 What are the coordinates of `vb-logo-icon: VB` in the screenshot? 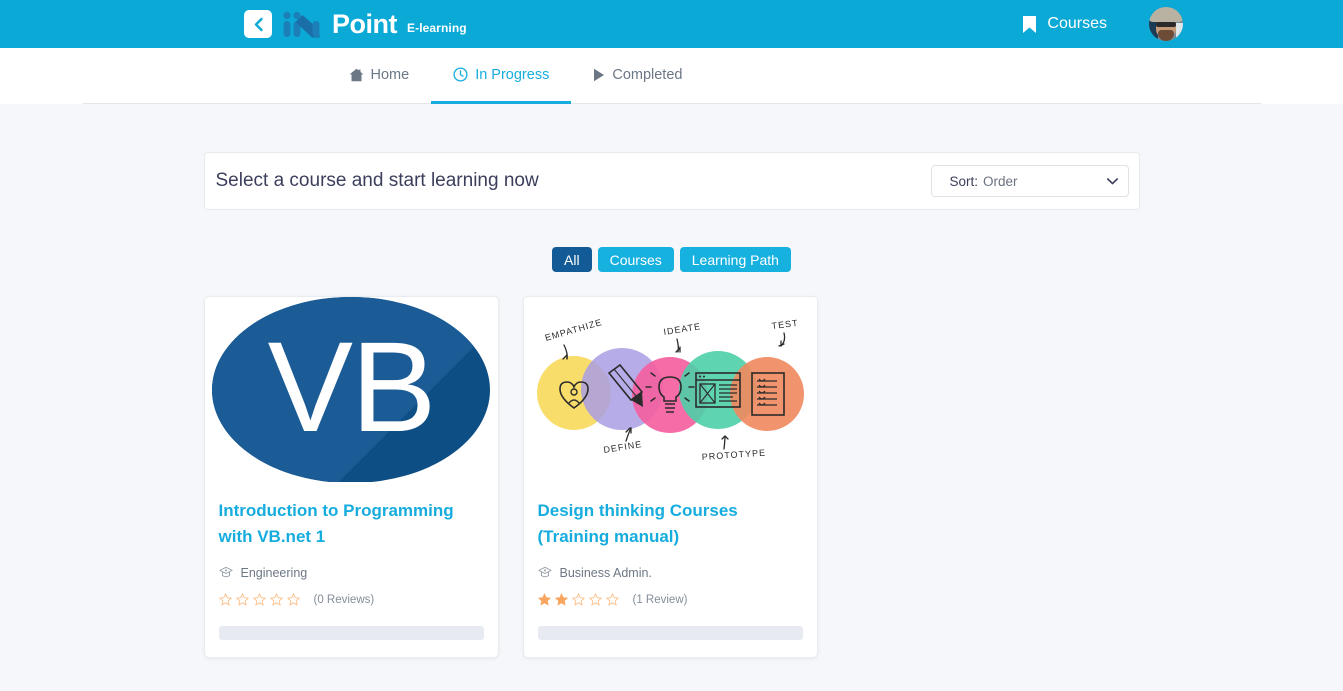 It's located at (351, 389).